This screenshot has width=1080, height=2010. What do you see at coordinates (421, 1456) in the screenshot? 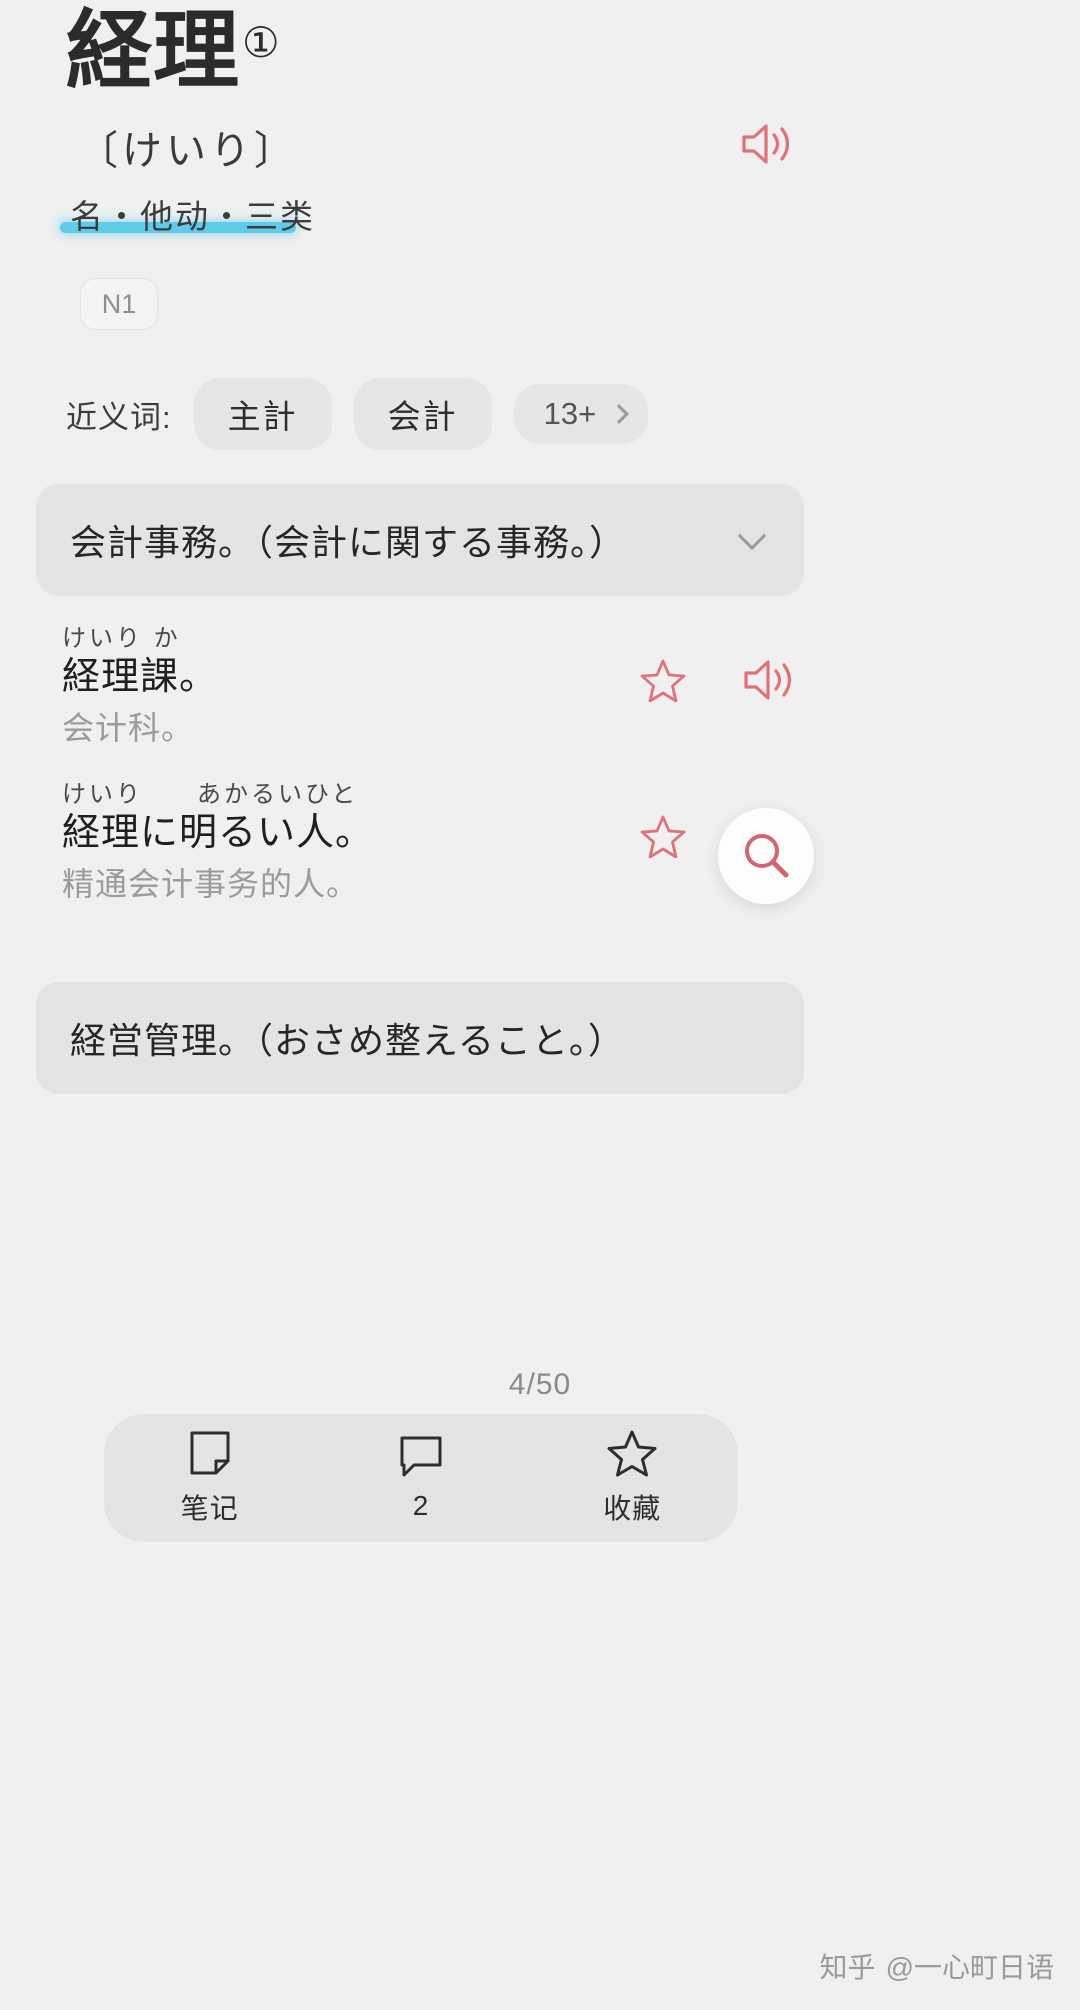
I see `comment-icon` at bounding box center [421, 1456].